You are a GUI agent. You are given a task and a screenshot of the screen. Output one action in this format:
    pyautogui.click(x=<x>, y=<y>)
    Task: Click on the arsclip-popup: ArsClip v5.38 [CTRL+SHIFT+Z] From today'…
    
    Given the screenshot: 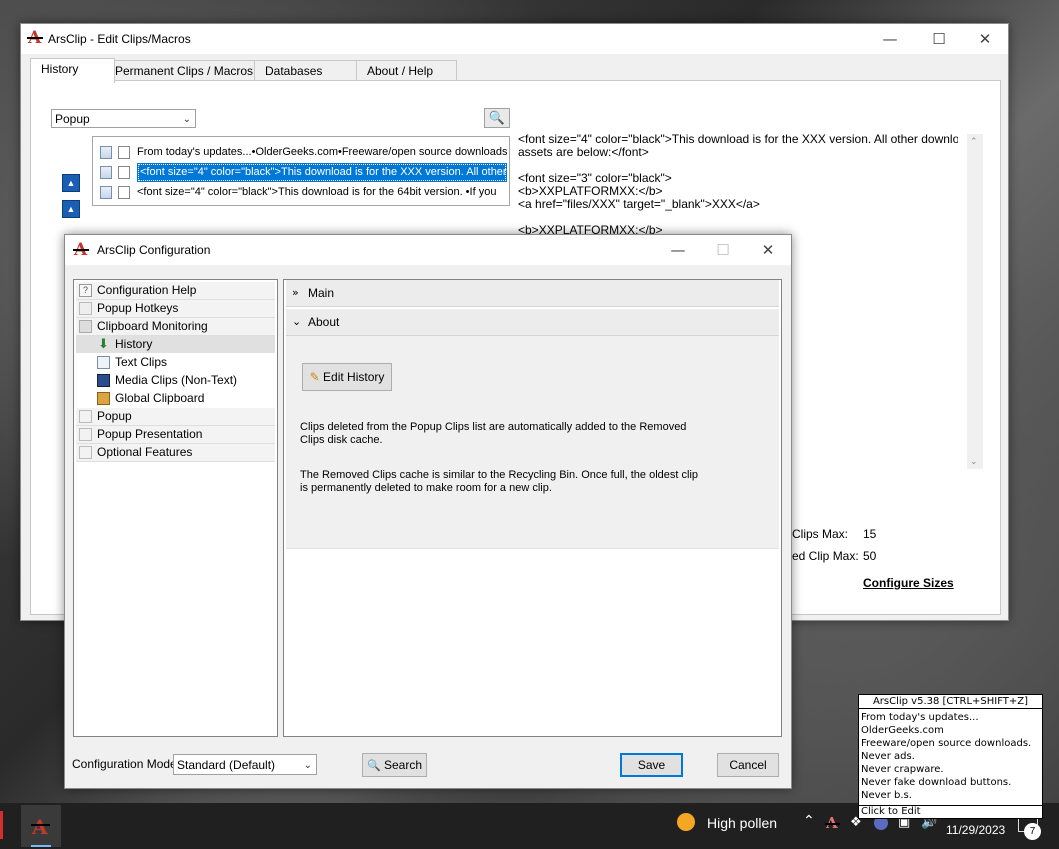 What is the action you would take?
    pyautogui.click(x=950, y=756)
    